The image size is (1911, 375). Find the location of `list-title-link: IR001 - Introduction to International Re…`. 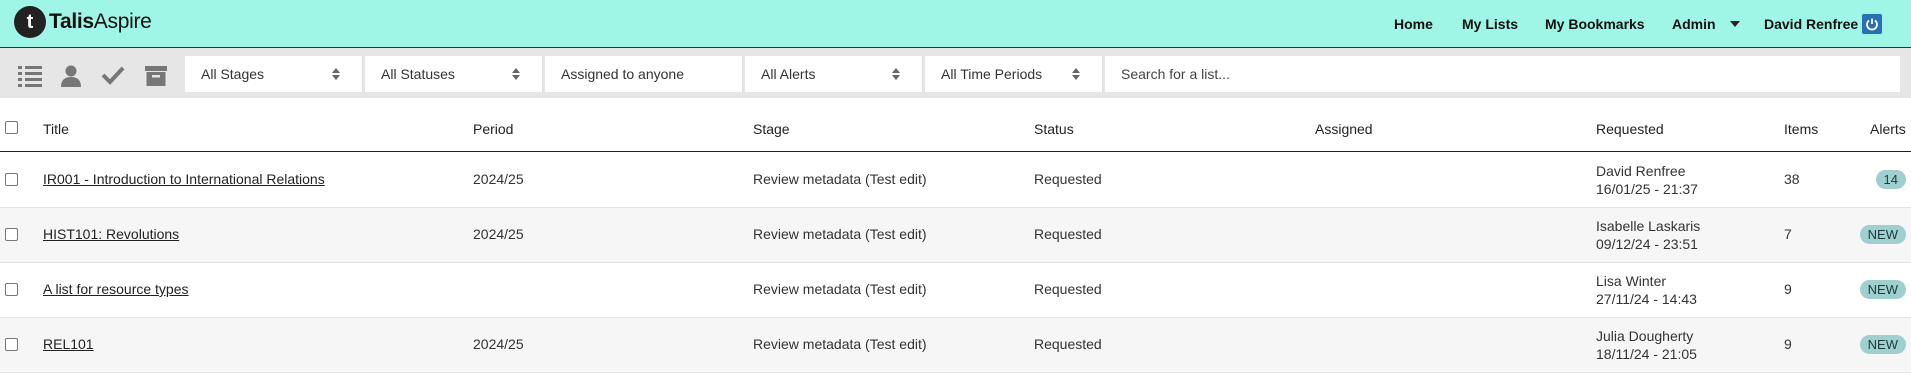

list-title-link: IR001 - Introduction to International Re… is located at coordinates (184, 179).